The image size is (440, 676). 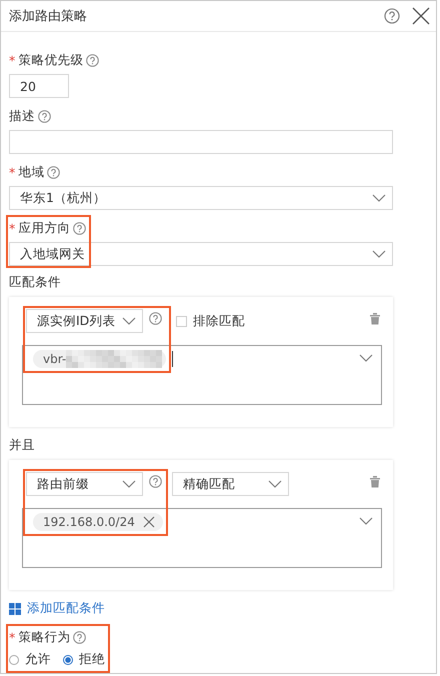 What do you see at coordinates (201, 142) in the screenshot?
I see `input-field` at bounding box center [201, 142].